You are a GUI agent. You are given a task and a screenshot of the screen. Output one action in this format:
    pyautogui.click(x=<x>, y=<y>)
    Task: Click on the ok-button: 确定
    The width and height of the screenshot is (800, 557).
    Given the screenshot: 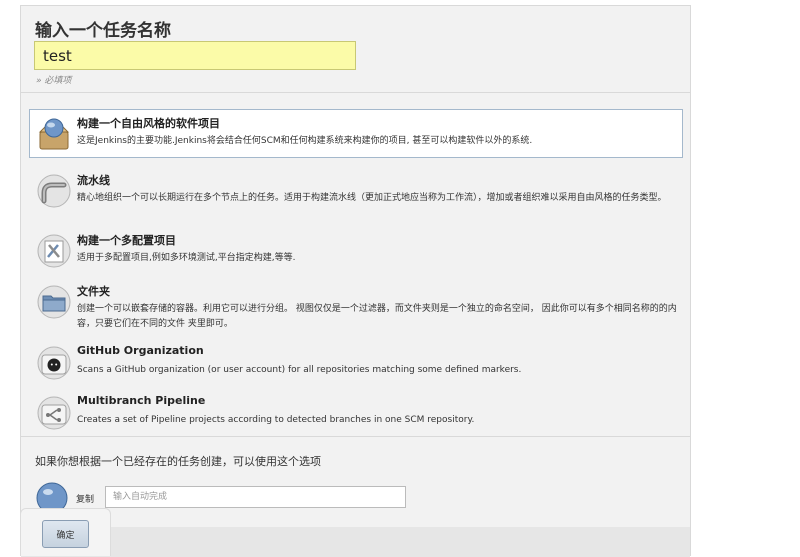 What is the action you would take?
    pyautogui.click(x=65, y=534)
    